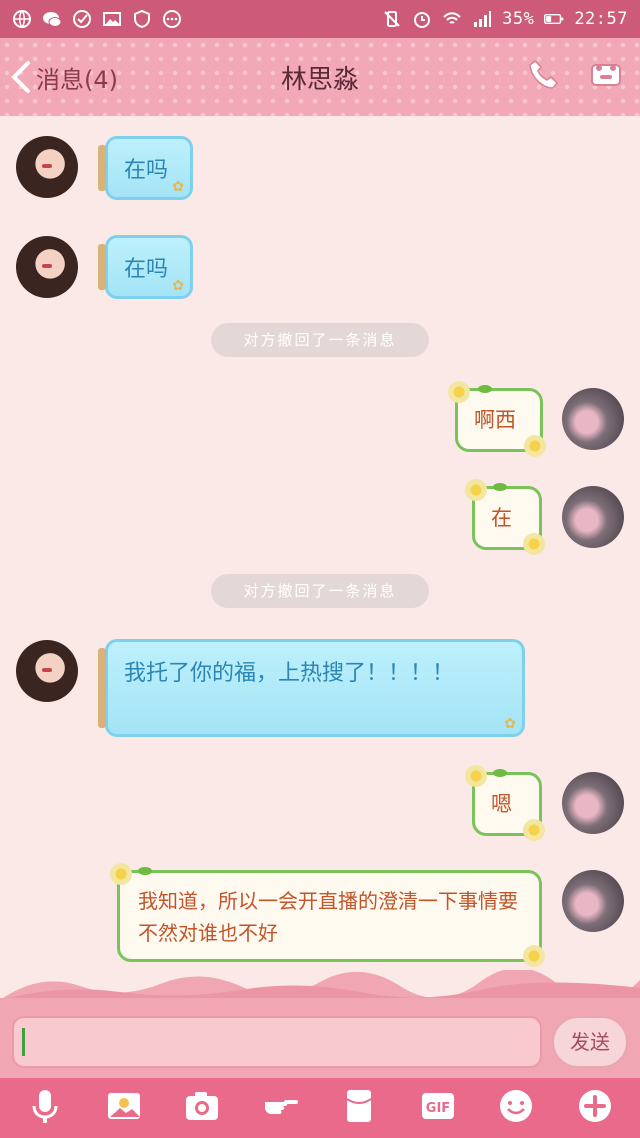 The height and width of the screenshot is (1138, 640). I want to click on wechat-icon, so click(52, 19).